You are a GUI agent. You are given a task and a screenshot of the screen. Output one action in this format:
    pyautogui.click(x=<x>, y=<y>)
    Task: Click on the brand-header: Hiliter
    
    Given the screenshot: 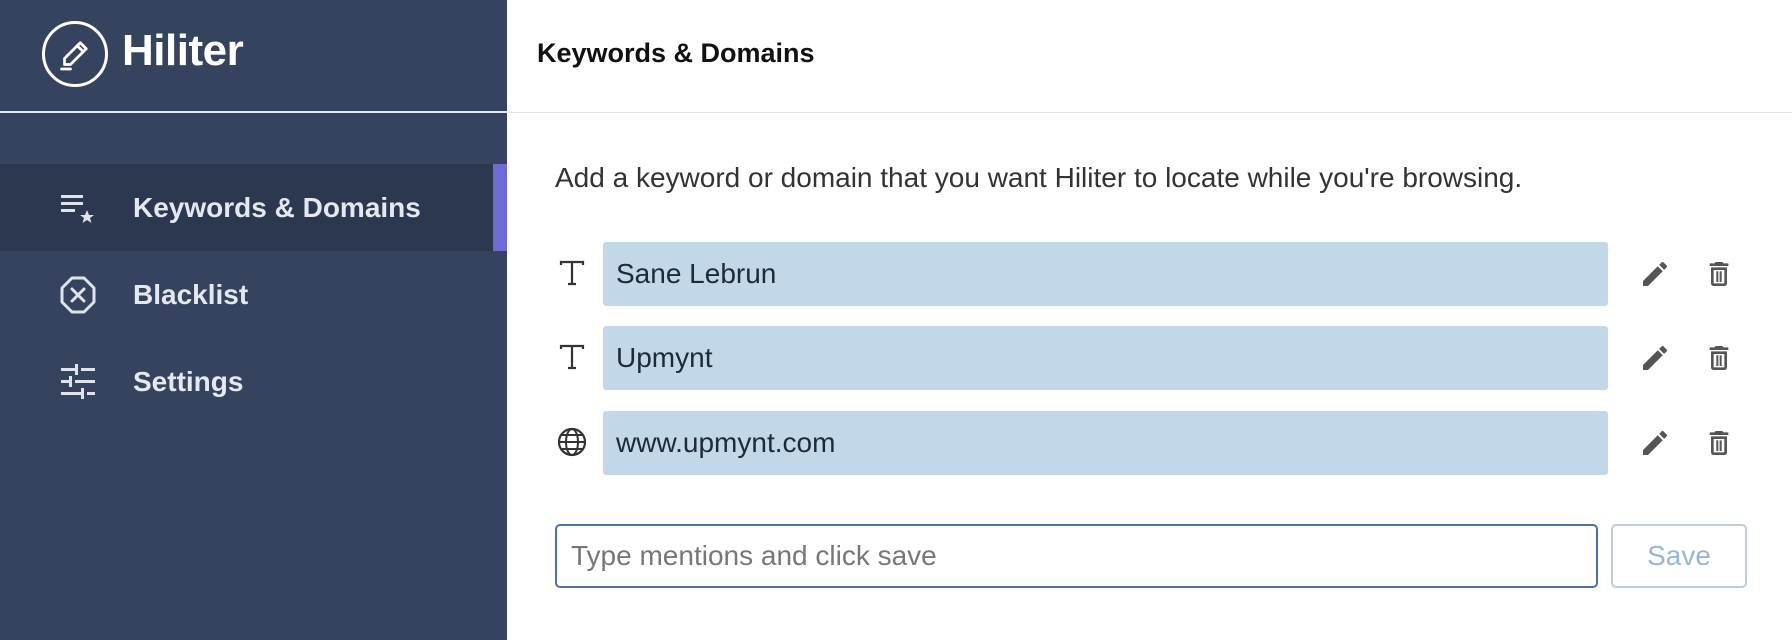 What is the action you would take?
    pyautogui.click(x=253, y=56)
    